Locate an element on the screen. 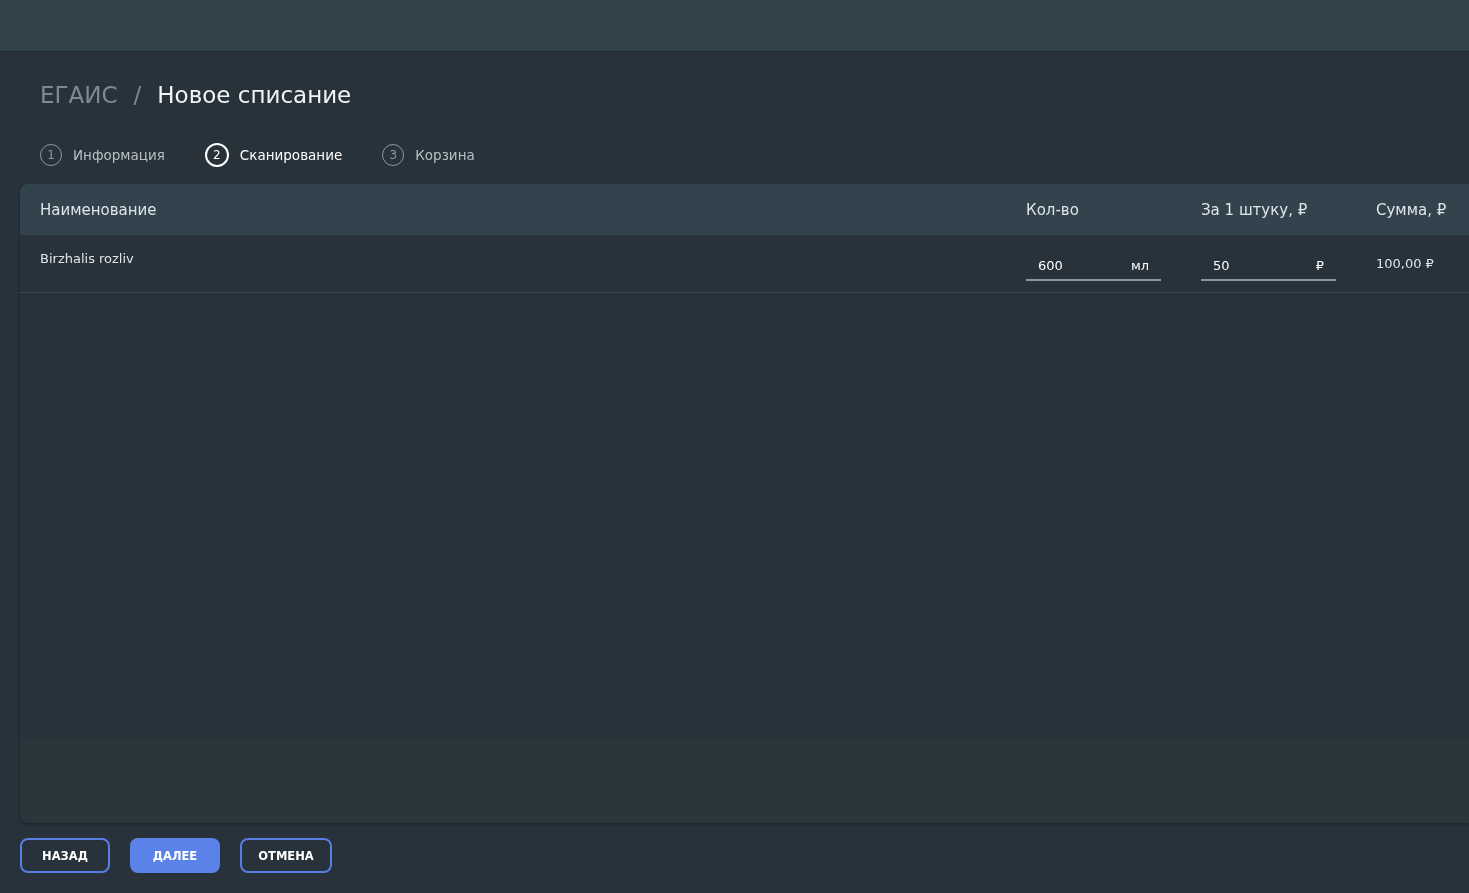 Image resolution: width=1469 pixels, height=893 pixels. outlined-button: ОТМЕНА is located at coordinates (286, 855).